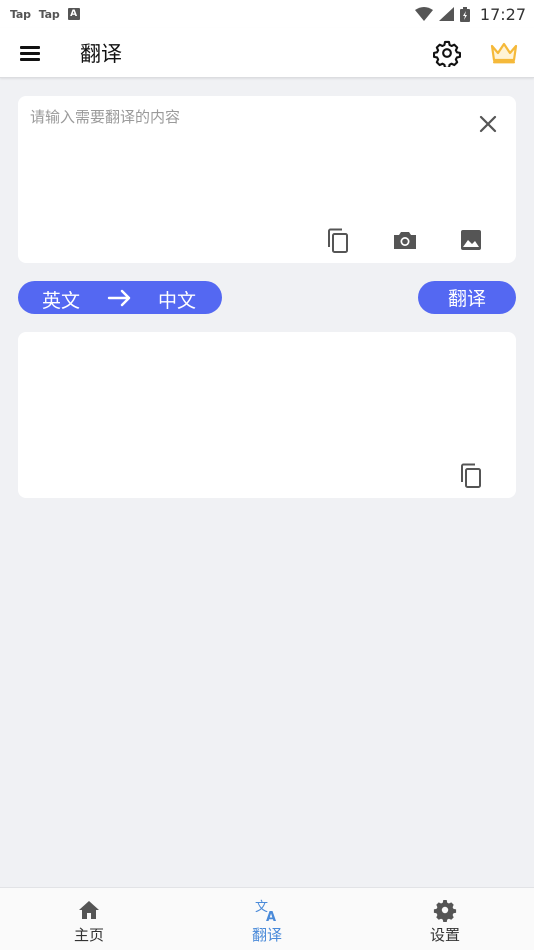  I want to click on status-notifications: Tap Tap A, so click(45, 14).